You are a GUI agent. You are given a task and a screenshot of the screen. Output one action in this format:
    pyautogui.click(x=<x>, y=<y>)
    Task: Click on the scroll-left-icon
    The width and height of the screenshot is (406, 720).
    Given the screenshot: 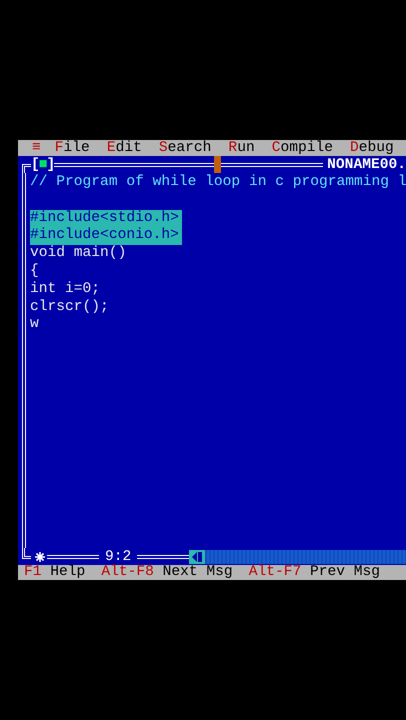 What is the action you would take?
    pyautogui.click(x=197, y=557)
    